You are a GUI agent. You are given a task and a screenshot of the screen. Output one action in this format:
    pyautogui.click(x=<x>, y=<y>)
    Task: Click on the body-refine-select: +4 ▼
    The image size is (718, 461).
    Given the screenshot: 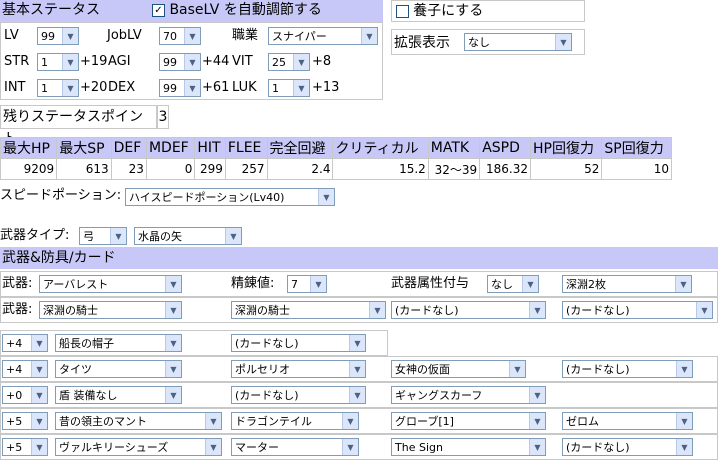 What is the action you would take?
    pyautogui.click(x=25, y=369)
    